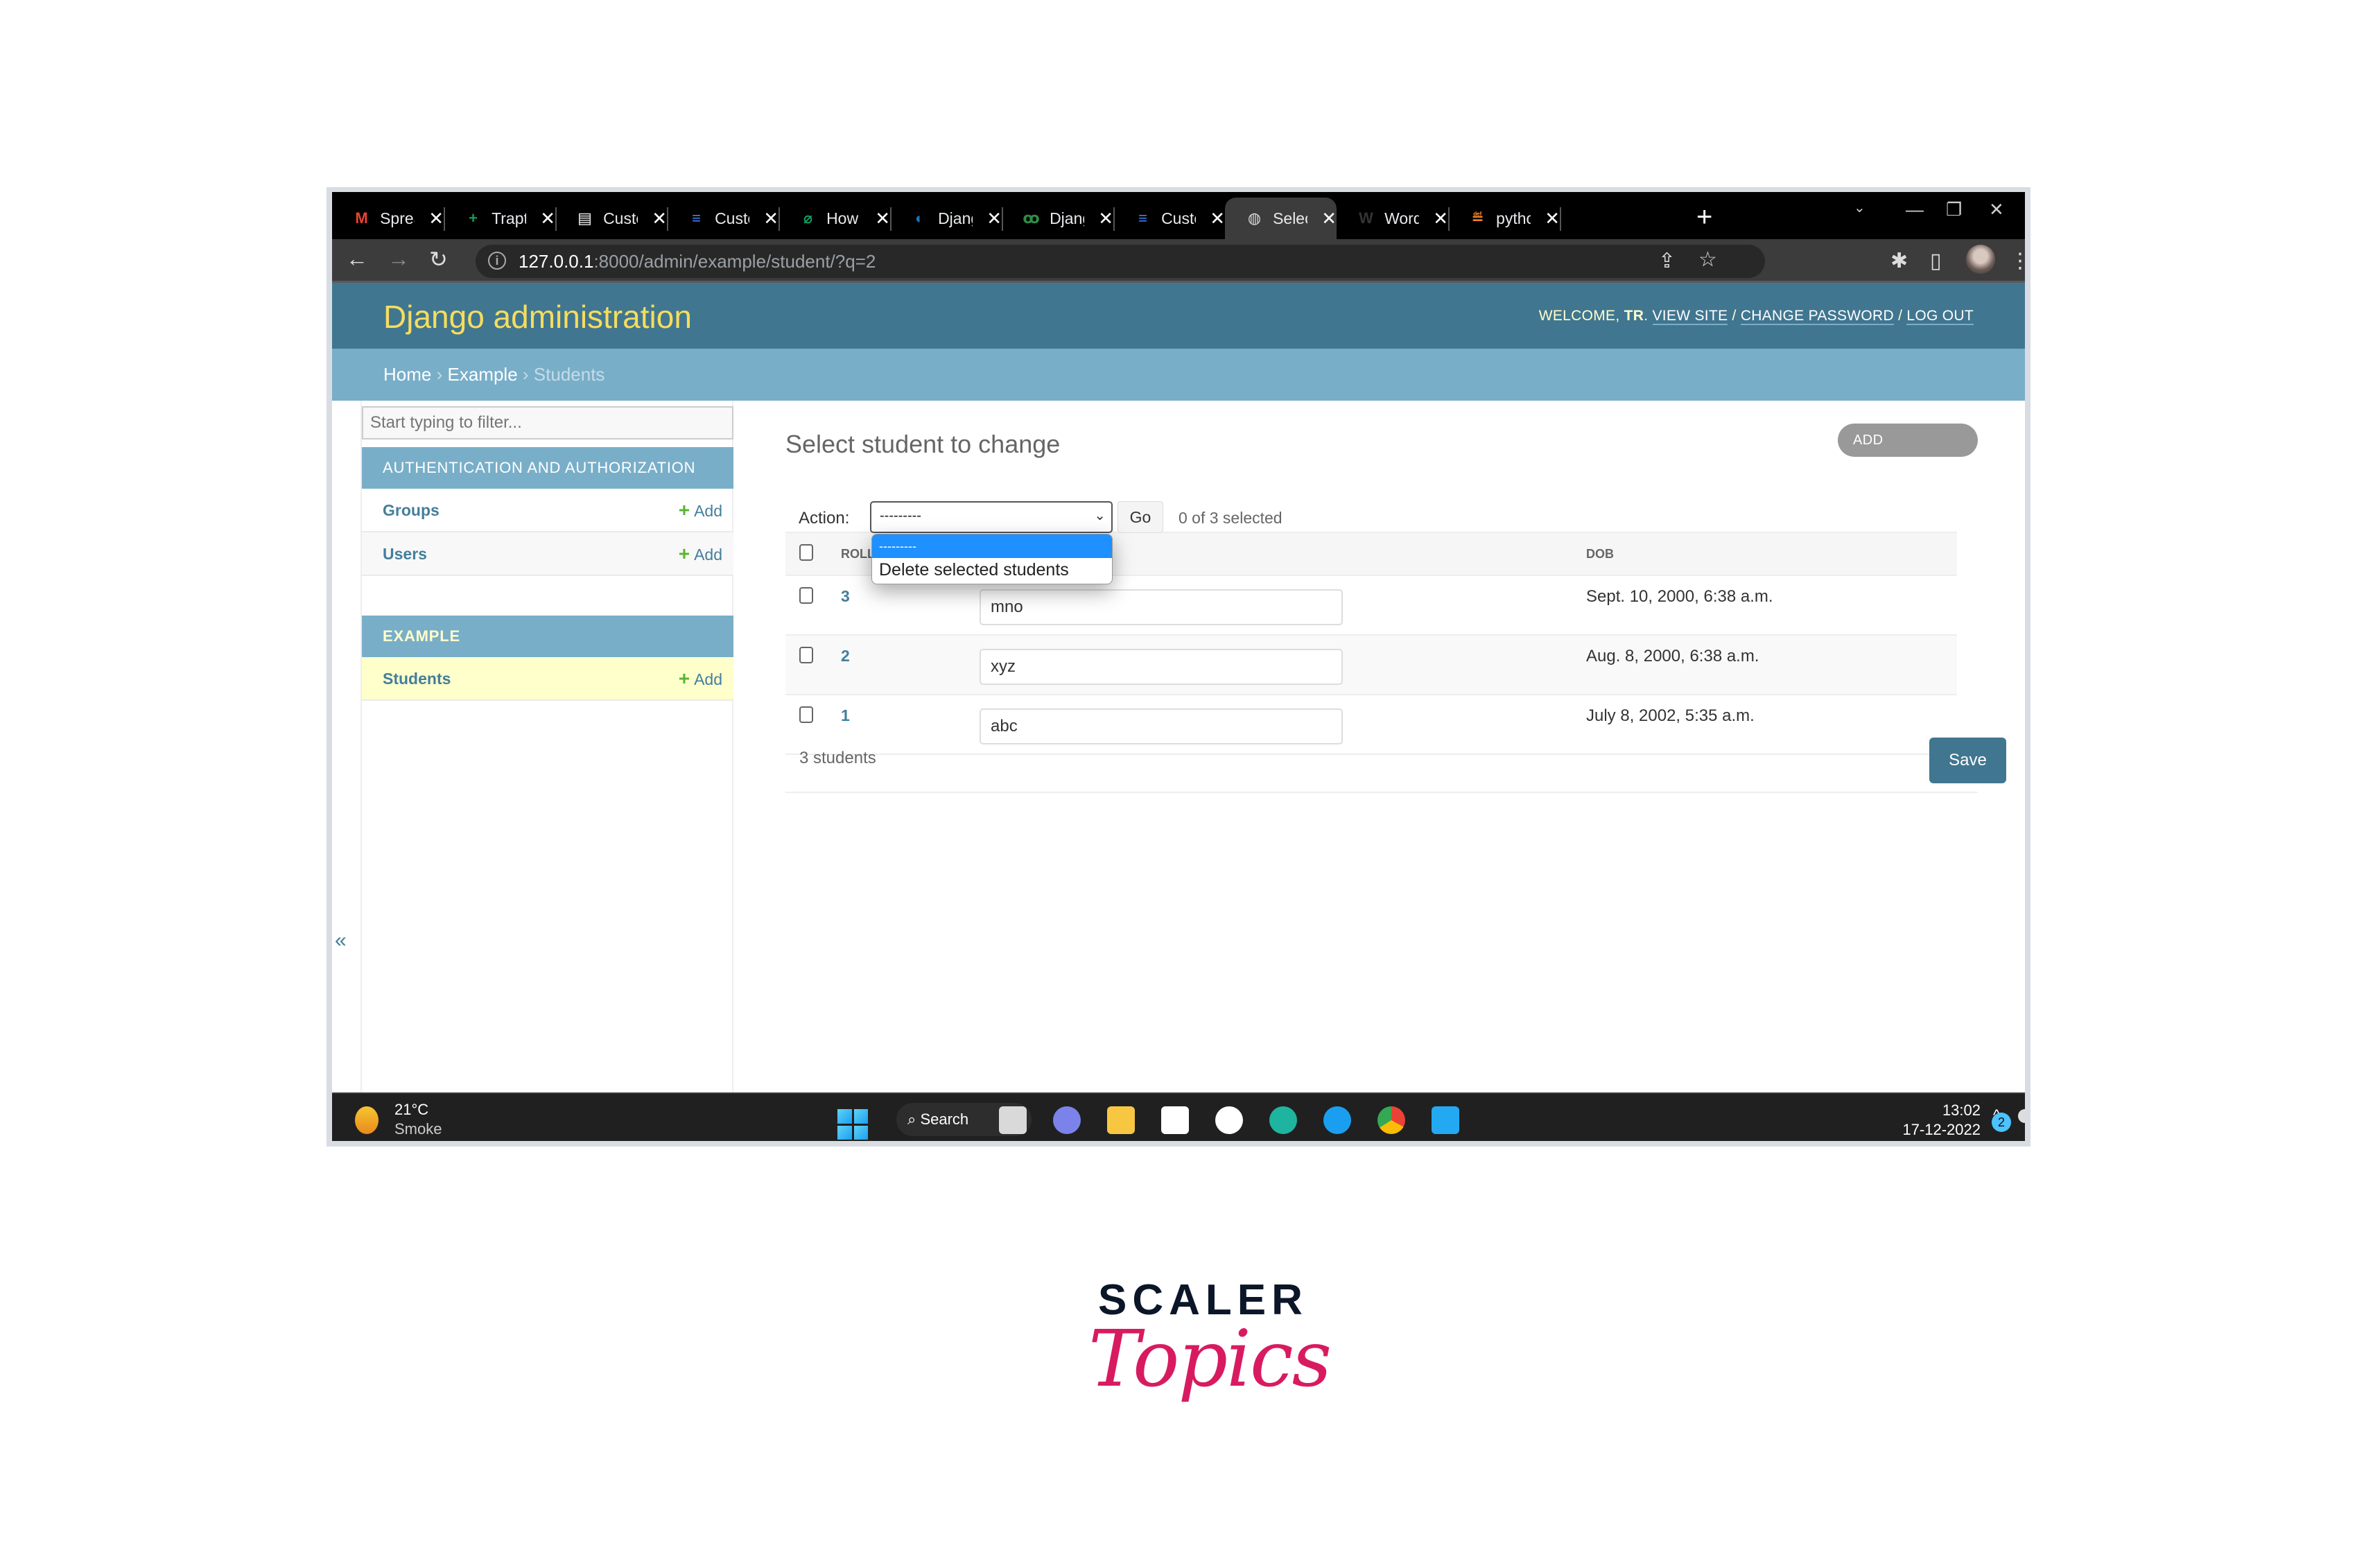 The image size is (2357, 1568). Describe the element at coordinates (1393, 218) in the screenshot. I see `browser-tab: W Word ✕` at that location.